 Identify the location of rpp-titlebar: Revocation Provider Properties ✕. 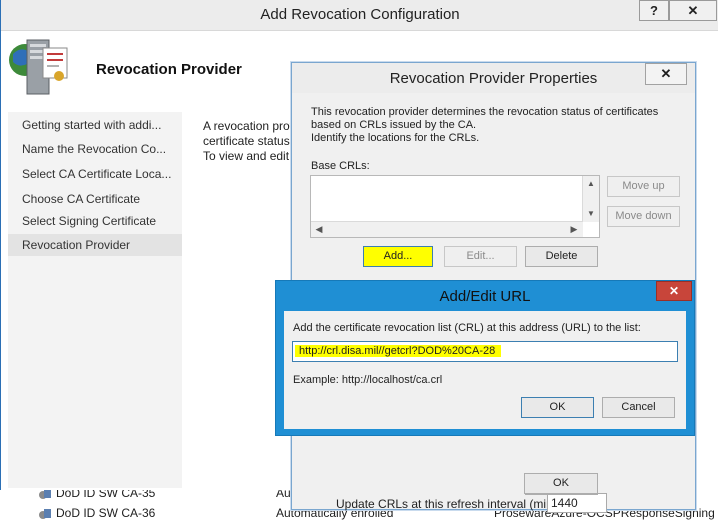
(493, 78).